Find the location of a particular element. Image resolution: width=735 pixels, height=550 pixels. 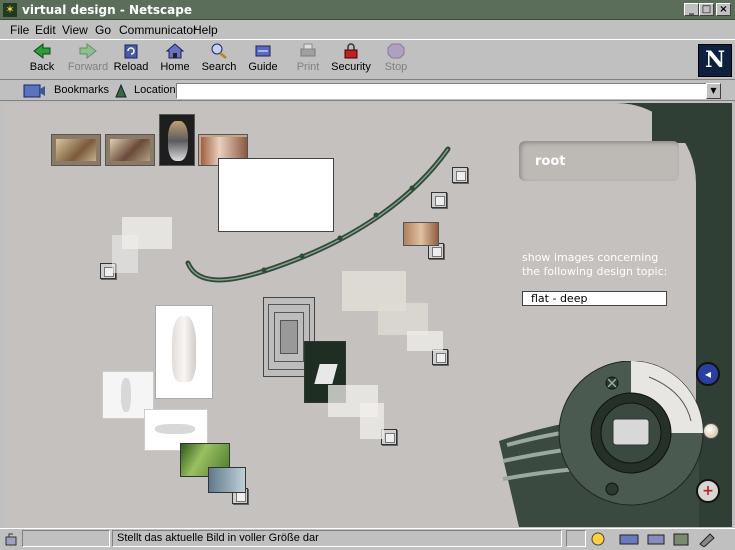

reload-button: Reload is located at coordinates (131, 60).